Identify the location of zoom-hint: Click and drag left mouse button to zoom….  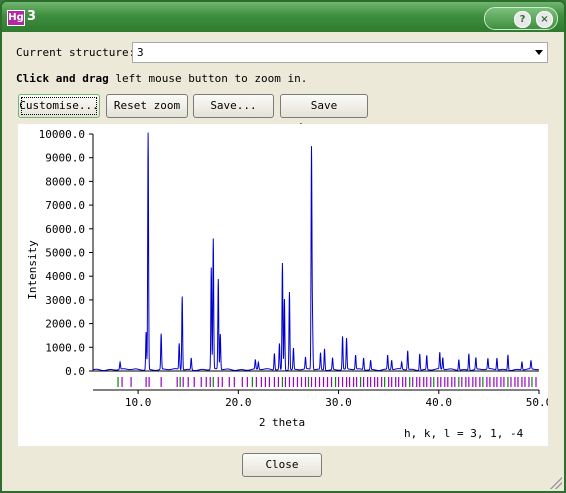
(161, 78).